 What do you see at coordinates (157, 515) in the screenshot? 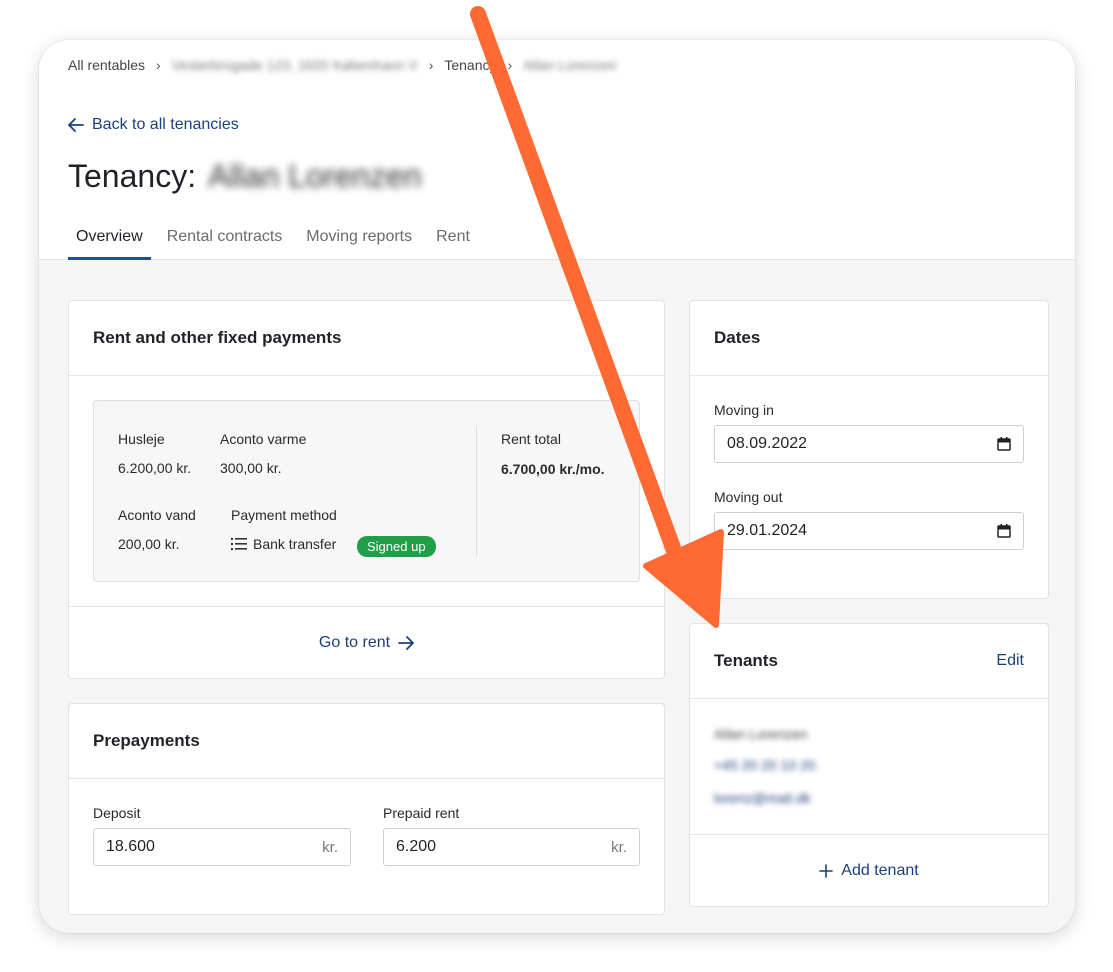
I see `aconto-vand-label: Aconto vand` at bounding box center [157, 515].